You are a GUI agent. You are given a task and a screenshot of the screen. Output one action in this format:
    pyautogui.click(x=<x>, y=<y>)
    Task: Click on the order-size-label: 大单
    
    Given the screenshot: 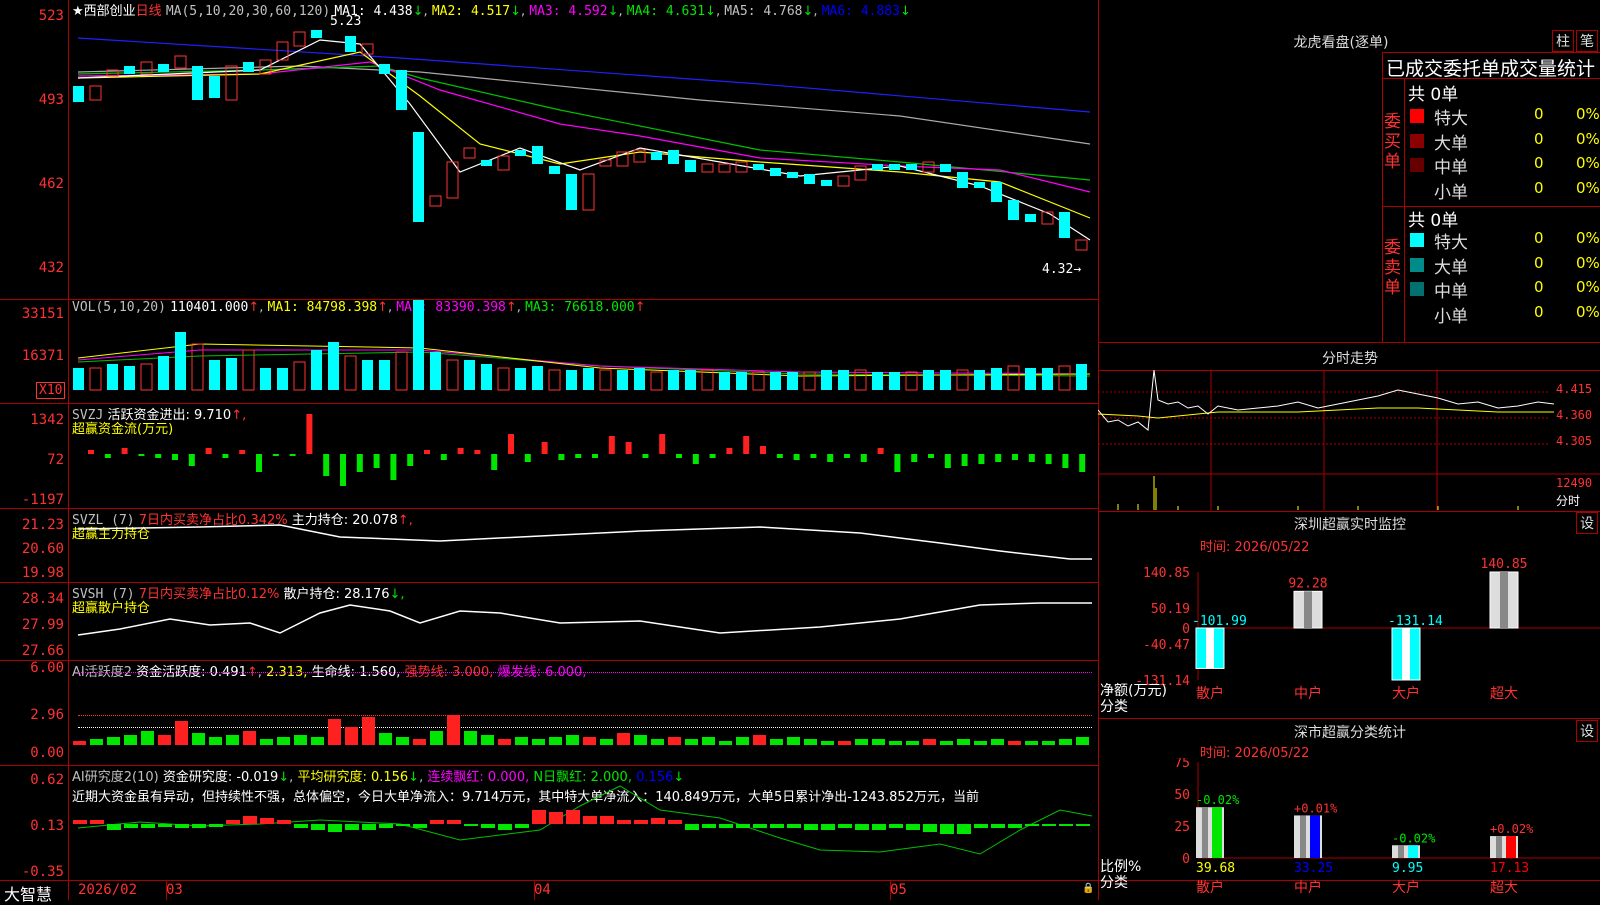 What is the action you would take?
    pyautogui.click(x=1451, y=143)
    